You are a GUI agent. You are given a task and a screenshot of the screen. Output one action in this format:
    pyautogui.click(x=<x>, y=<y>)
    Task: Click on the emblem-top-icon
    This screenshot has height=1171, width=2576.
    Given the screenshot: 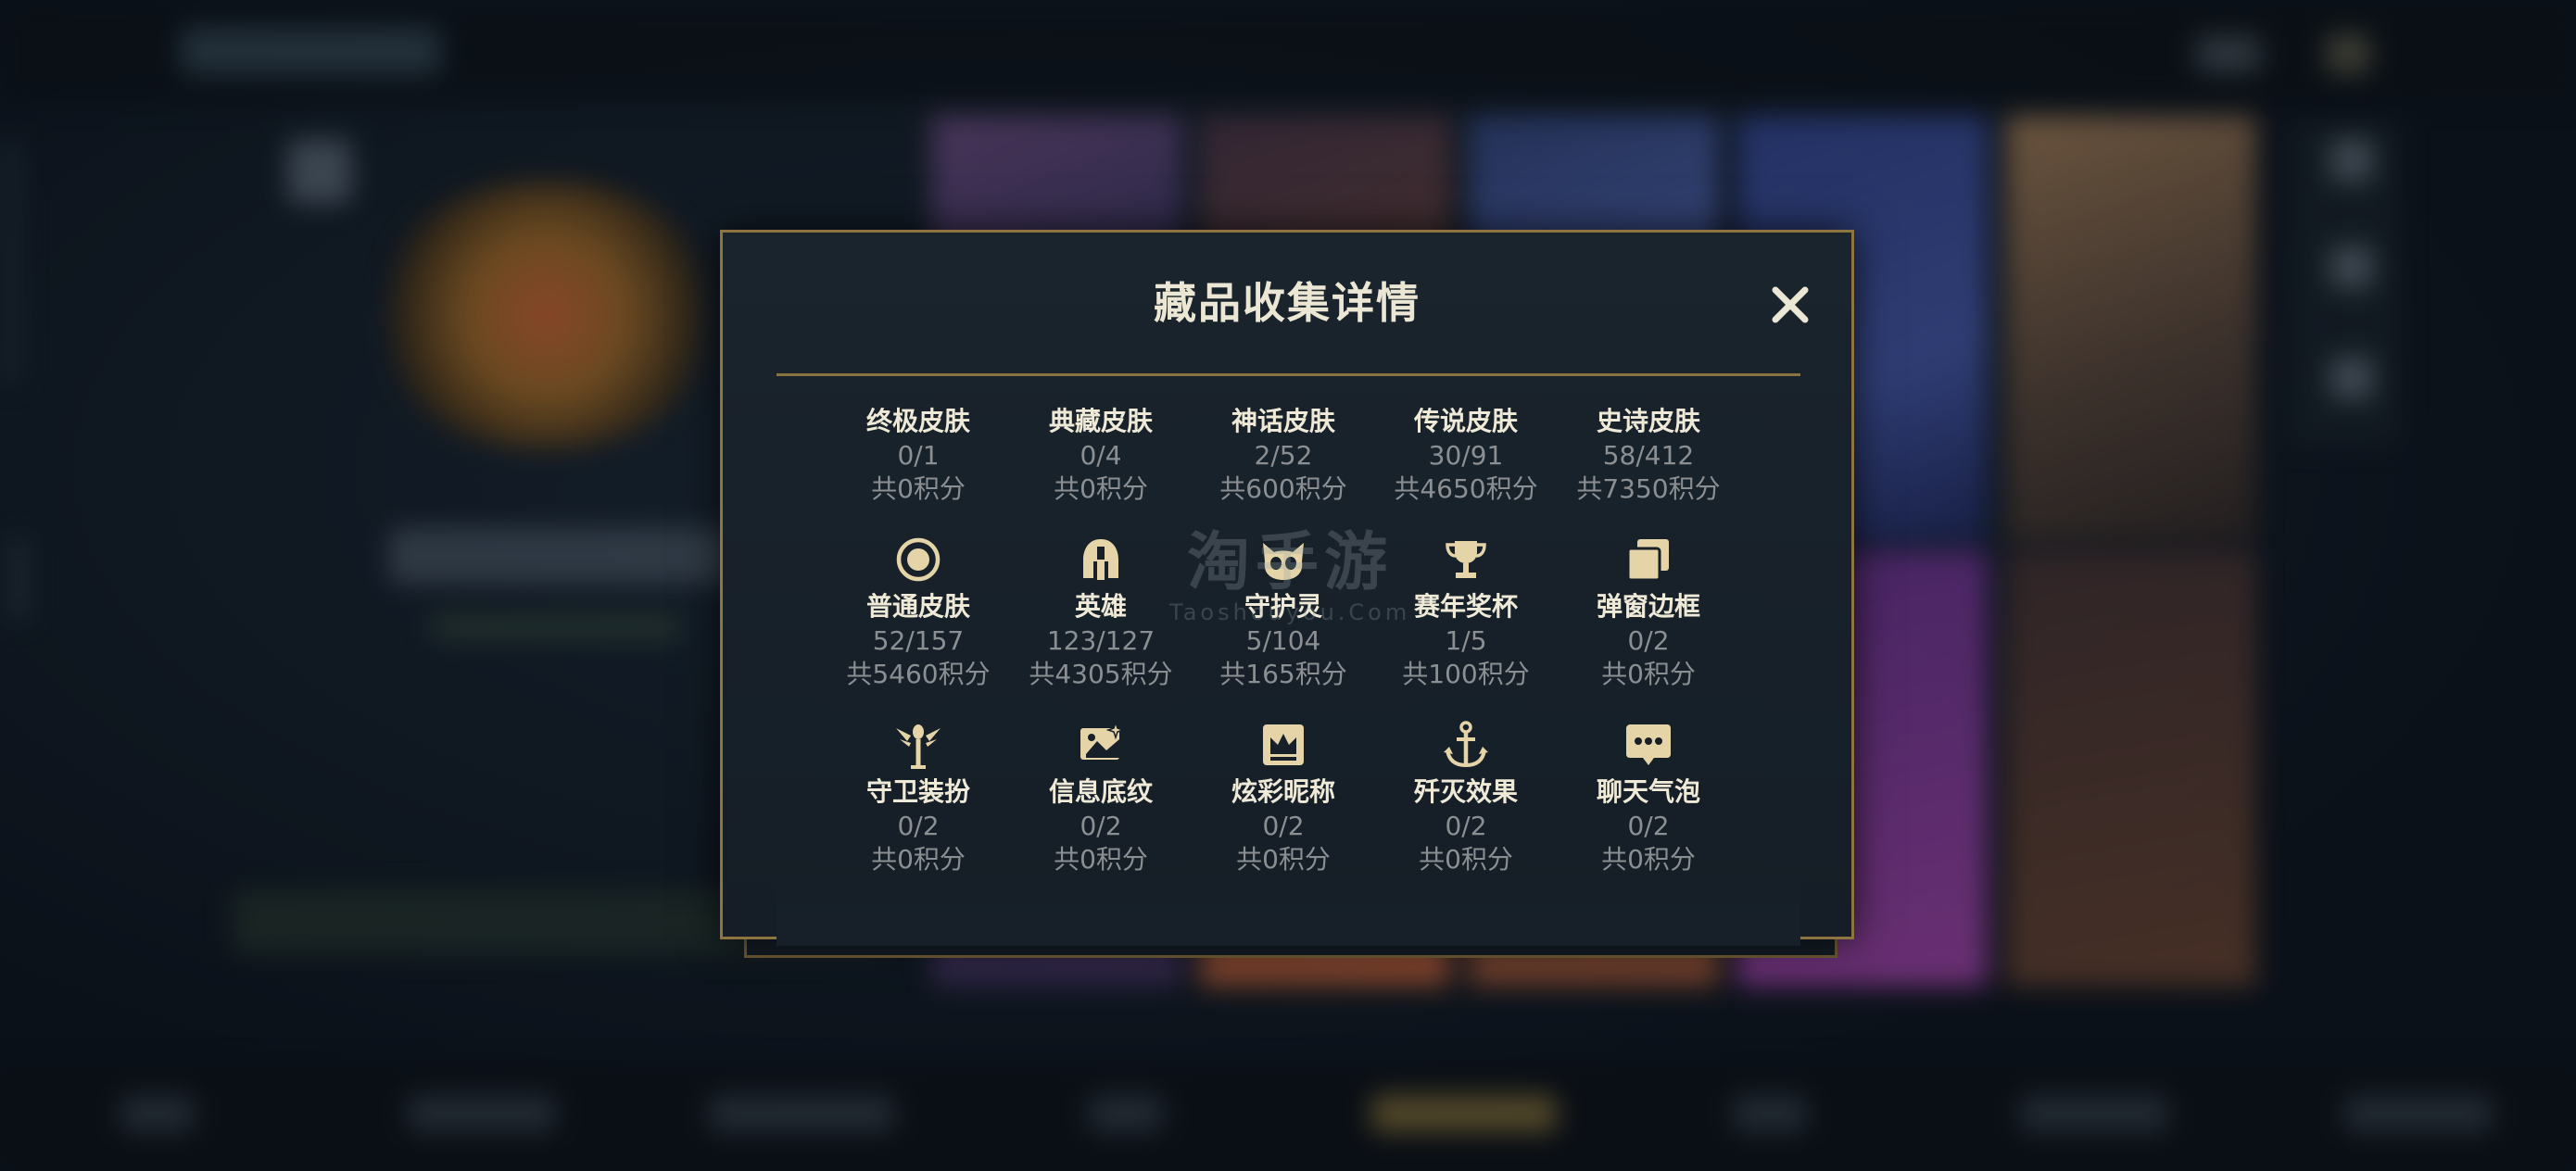 What is the action you would take?
    pyautogui.click(x=319, y=172)
    